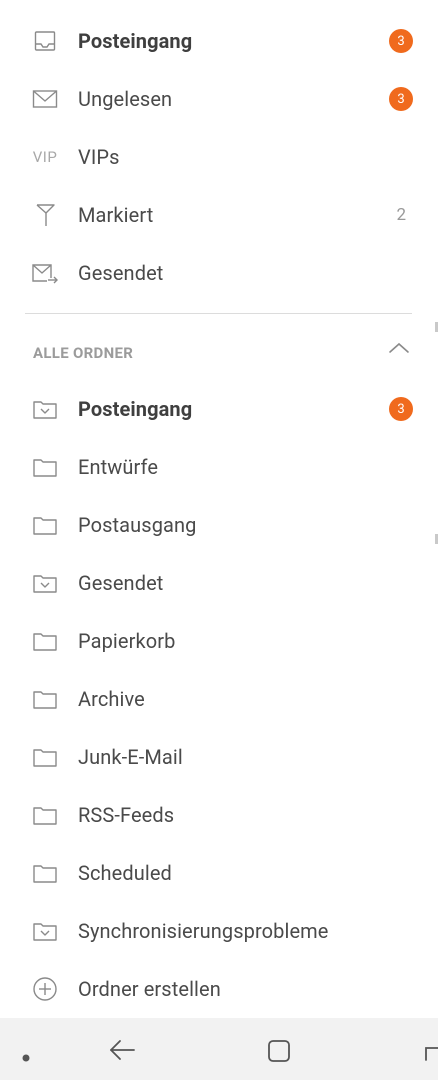 Image resolution: width=438 pixels, height=1080 pixels. I want to click on system-navigation-bar, so click(219, 1049).